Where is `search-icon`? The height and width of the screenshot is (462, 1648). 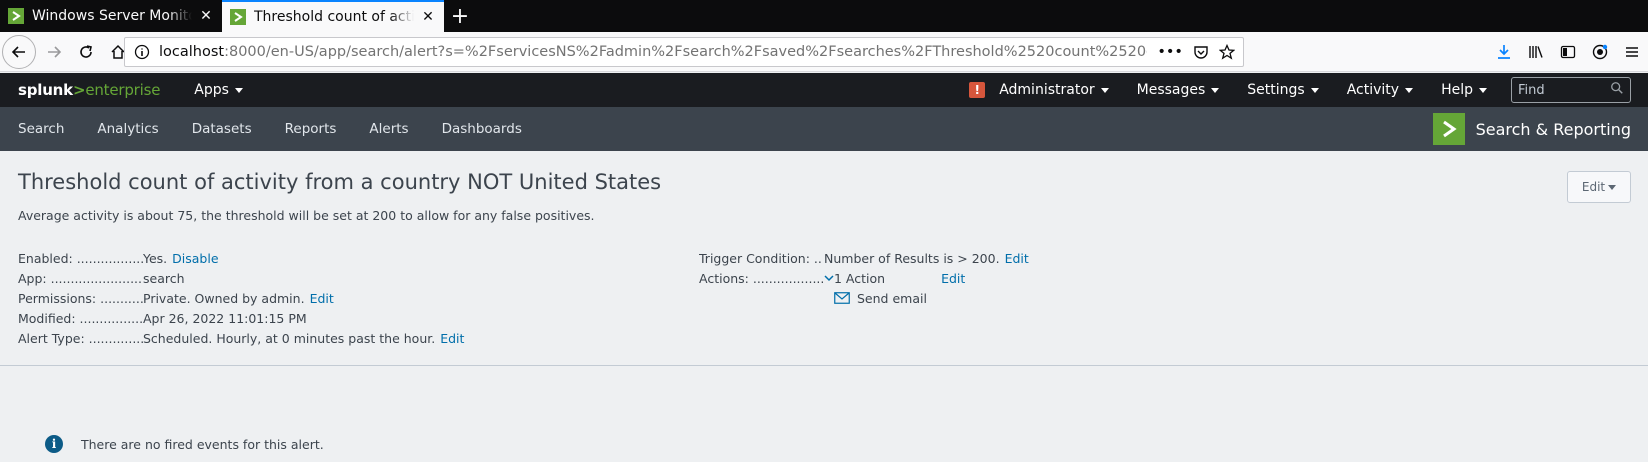 search-icon is located at coordinates (1617, 90).